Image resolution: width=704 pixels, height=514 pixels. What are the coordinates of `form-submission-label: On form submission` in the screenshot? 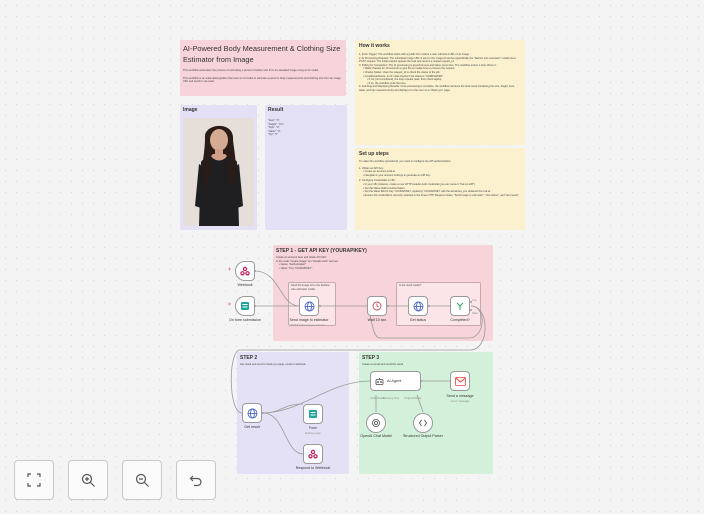 It's located at (245, 320).